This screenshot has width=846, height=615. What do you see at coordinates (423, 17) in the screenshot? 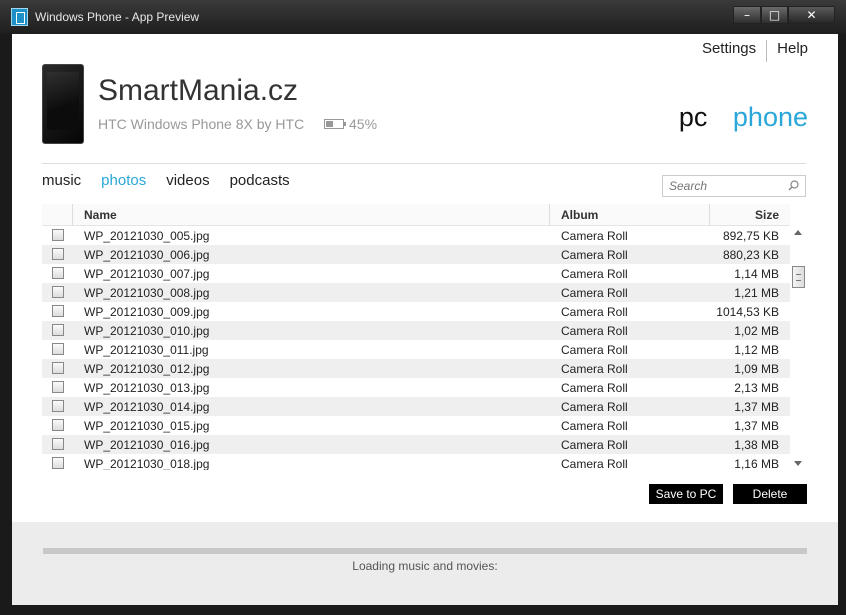
I see `title-bar: Windows Phone - App Preview – □ ✕` at bounding box center [423, 17].